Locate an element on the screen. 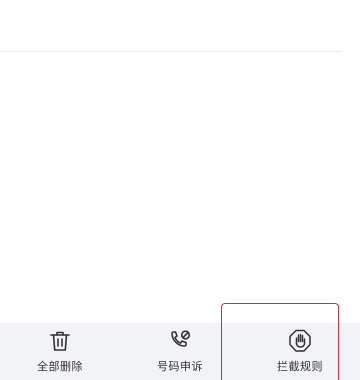 Image resolution: width=360 pixels, height=380 pixels. delete-all-button: 全部删除 is located at coordinates (60, 351).